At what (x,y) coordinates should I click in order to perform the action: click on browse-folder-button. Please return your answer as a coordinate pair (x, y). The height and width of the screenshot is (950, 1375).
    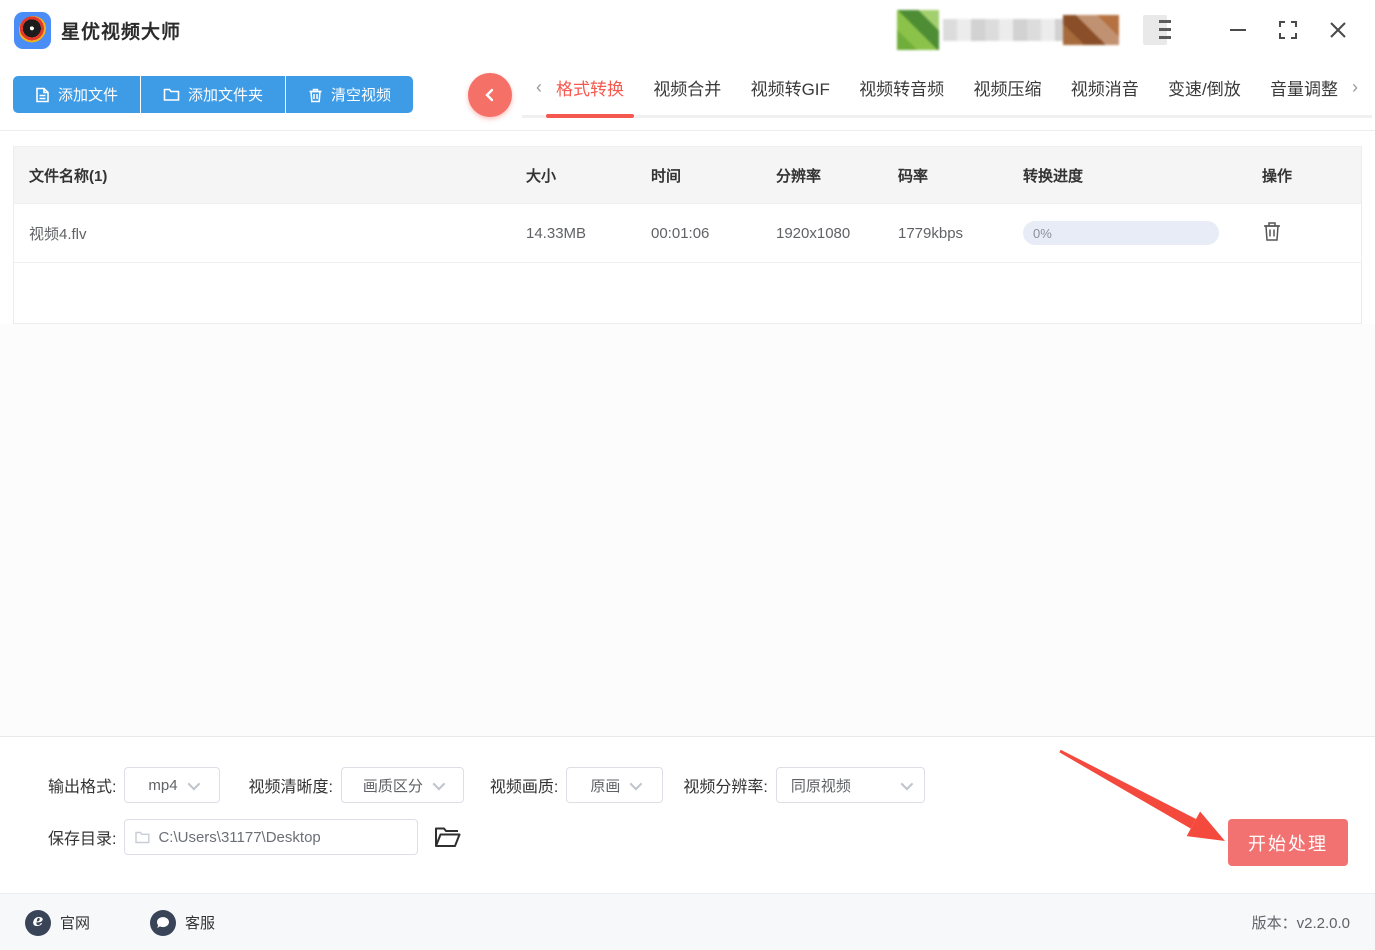
    Looking at the image, I should click on (447, 837).